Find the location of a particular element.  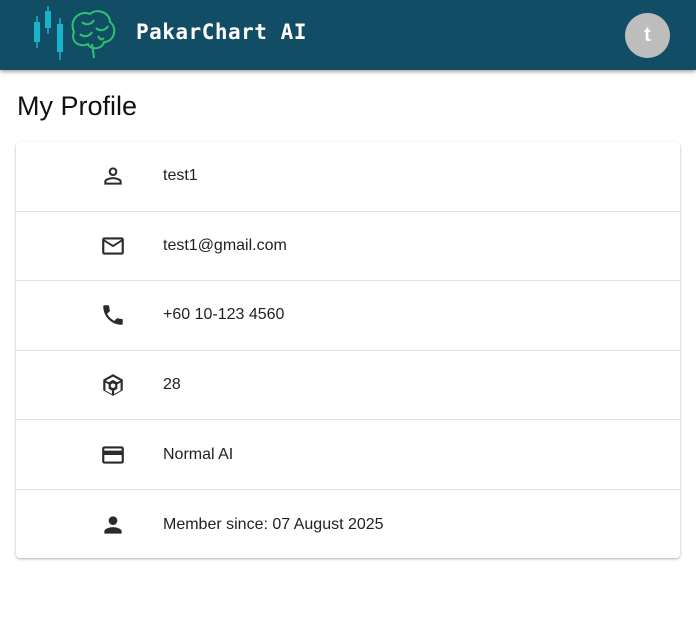

app-title: PakarChart AI is located at coordinates (221, 32).